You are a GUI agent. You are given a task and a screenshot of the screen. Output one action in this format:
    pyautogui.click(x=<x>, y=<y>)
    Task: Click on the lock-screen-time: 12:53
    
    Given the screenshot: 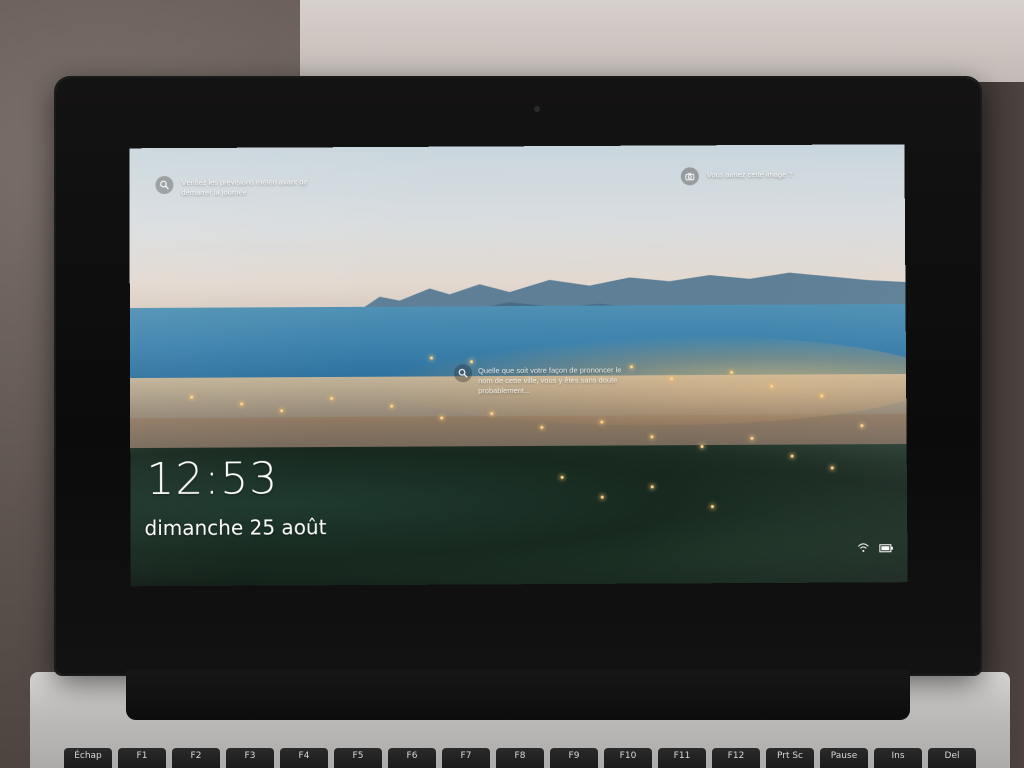 What is the action you would take?
    pyautogui.click(x=212, y=479)
    